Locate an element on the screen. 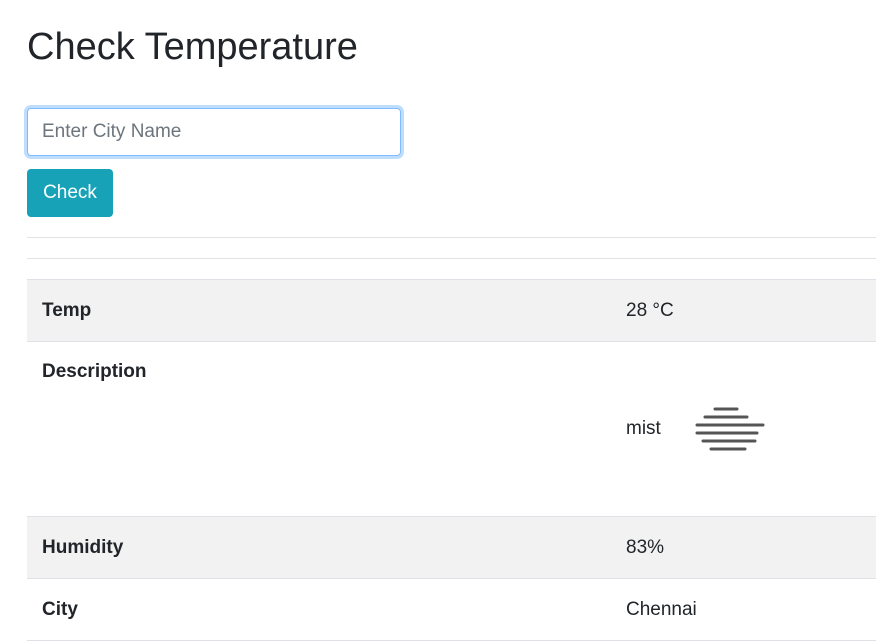 The height and width of the screenshot is (644, 876). table-row-humidity: Humidity 83% is located at coordinates (451, 547).